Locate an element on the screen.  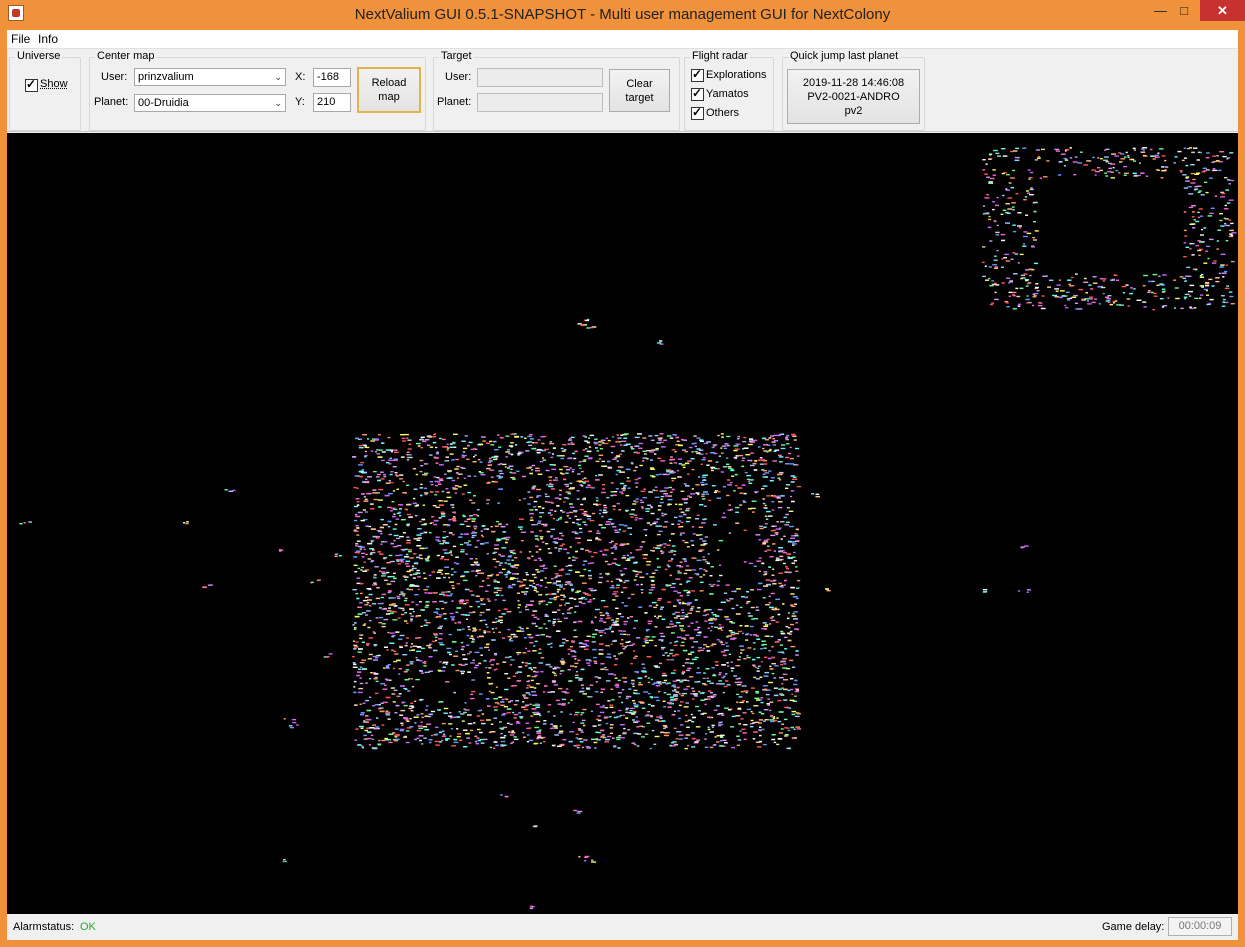
menu-bar: File Info is located at coordinates (622, 39).